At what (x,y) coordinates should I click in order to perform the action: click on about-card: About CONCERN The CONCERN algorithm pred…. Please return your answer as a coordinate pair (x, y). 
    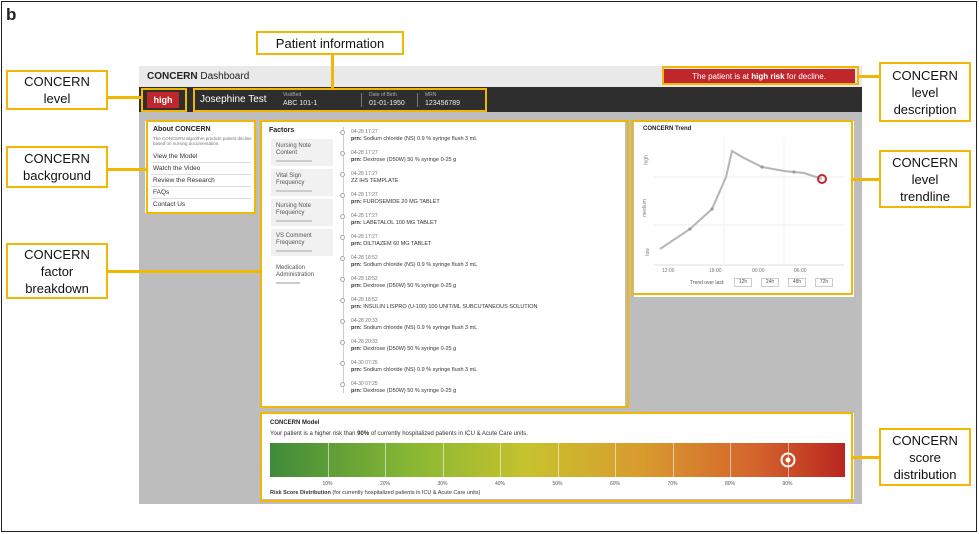
    Looking at the image, I should click on (200, 167).